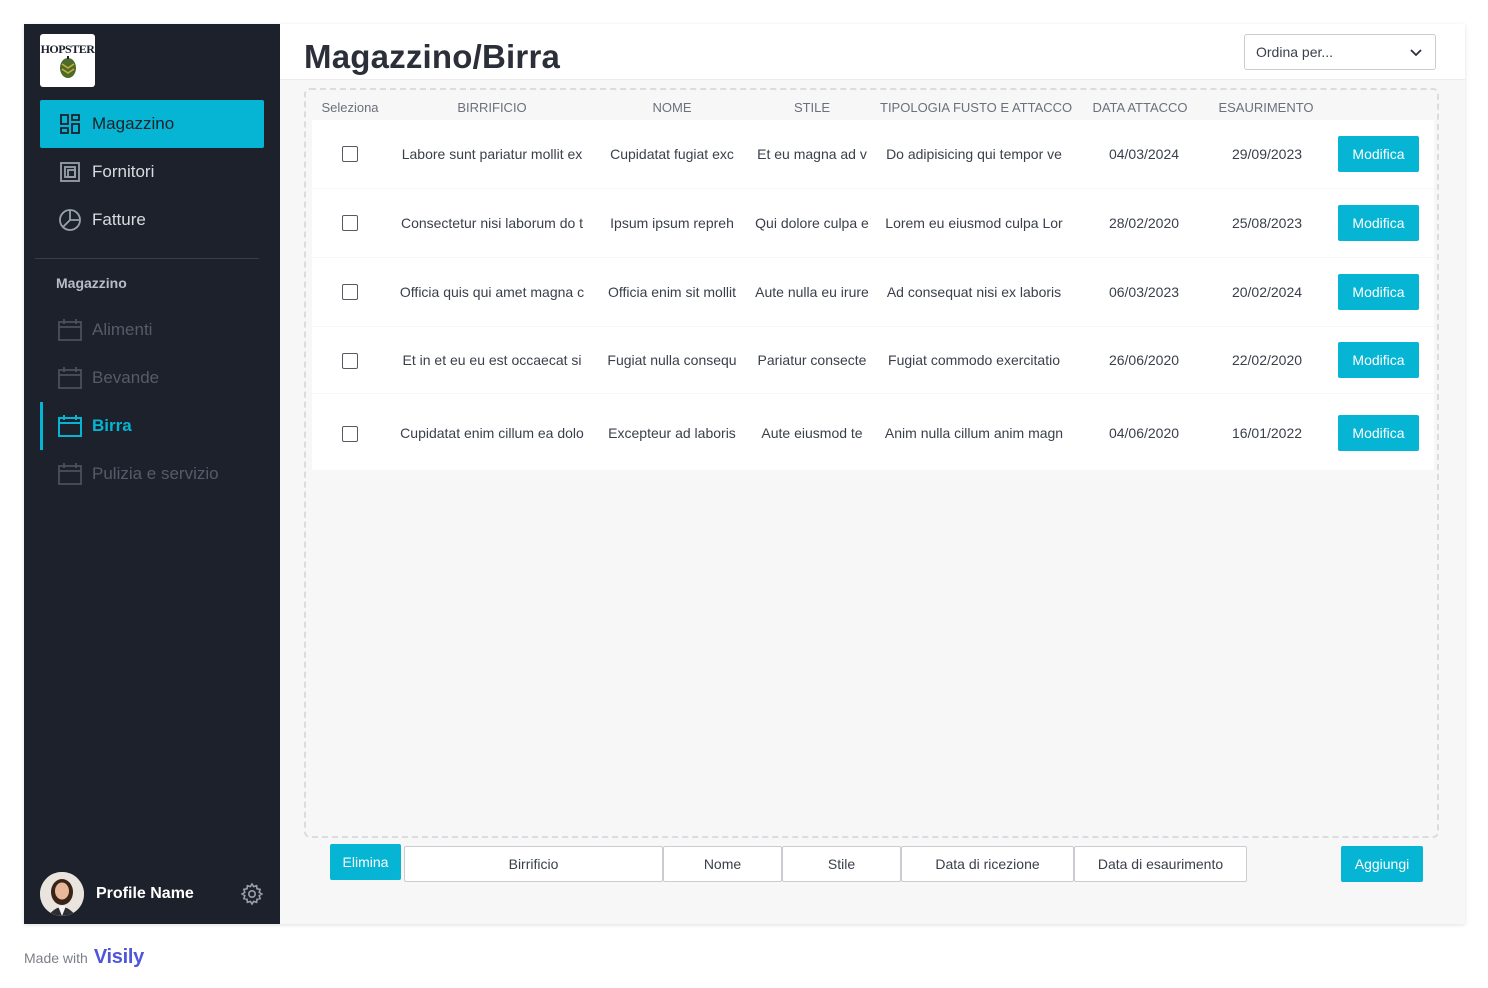 Image resolution: width=1488 pixels, height=988 pixels. Describe the element at coordinates (492, 433) in the screenshot. I see `cell-birrificio: Cupidatat enim cillum ea dolo` at that location.